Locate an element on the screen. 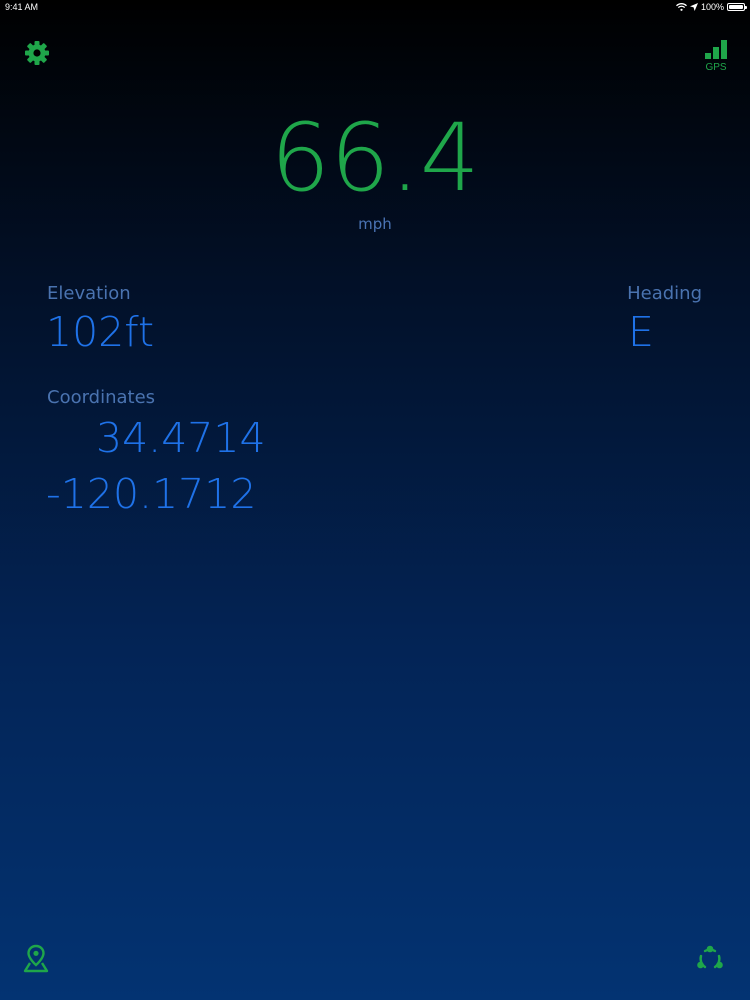  gps-status-button: GPS is located at coordinates (716, 57).